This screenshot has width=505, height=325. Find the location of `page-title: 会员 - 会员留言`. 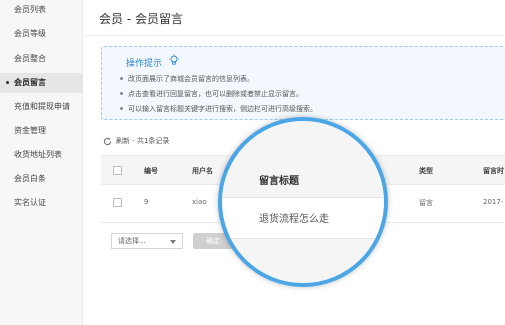

page-title: 会员 - 会员留言 is located at coordinates (141, 19).